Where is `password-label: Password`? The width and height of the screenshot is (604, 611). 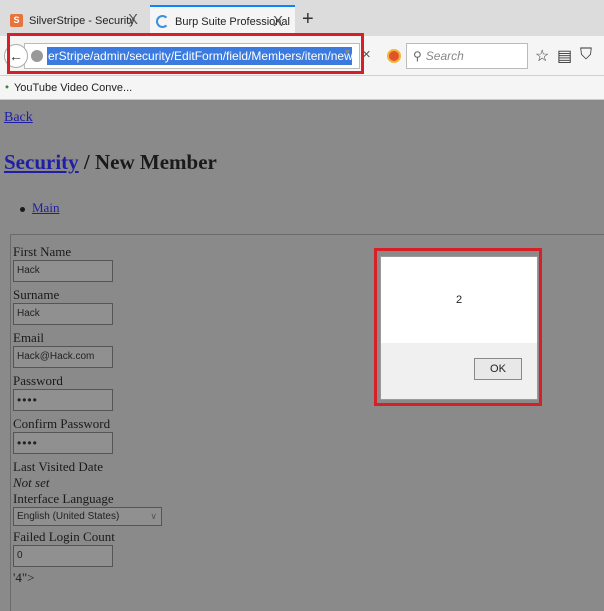
password-label: Password is located at coordinates (38, 380).